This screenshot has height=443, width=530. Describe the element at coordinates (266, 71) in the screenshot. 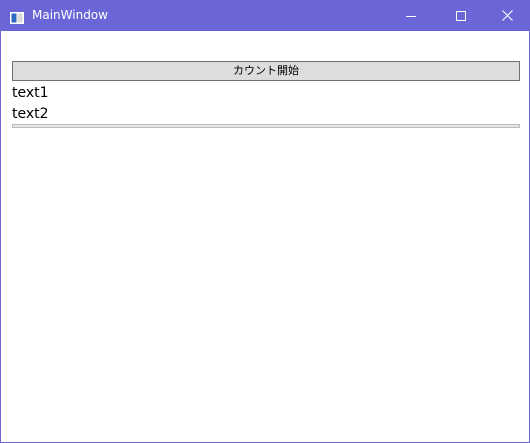

I see `start-count-button: カウント開始` at that location.